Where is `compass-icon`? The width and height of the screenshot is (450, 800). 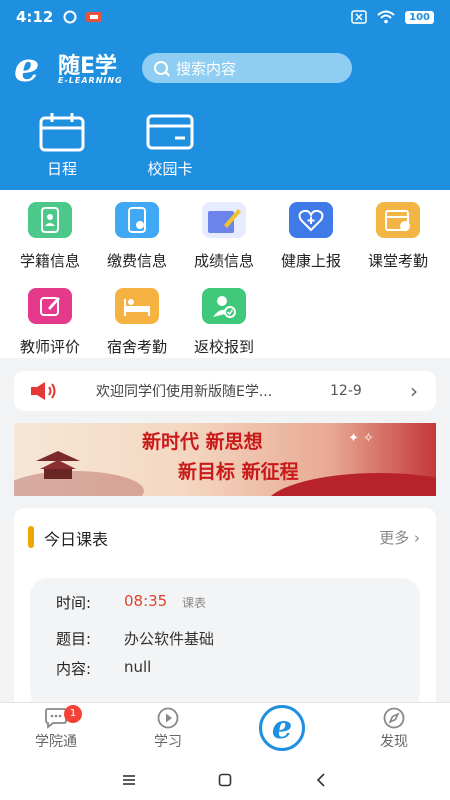
compass-icon is located at coordinates (394, 718).